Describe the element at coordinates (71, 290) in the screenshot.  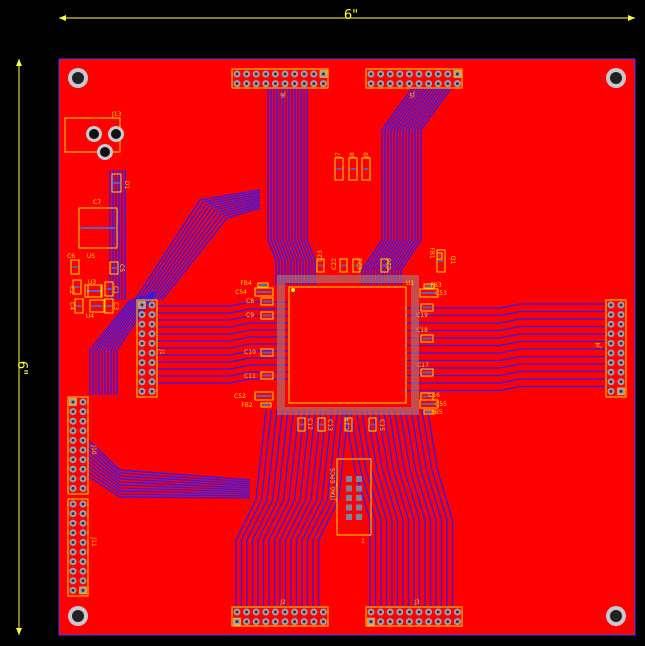
I see `component-label: C2` at that location.